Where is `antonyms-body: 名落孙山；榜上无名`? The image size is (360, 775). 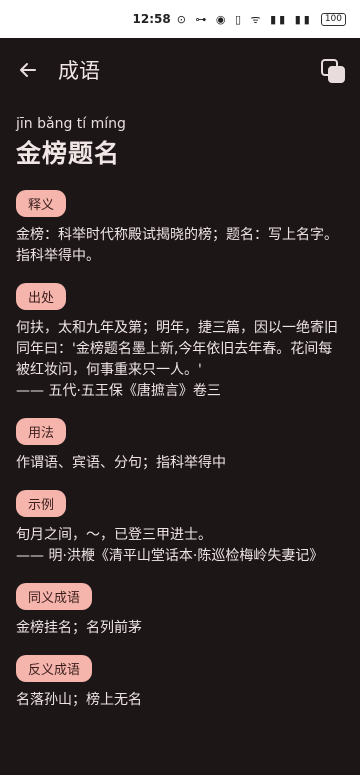
antonyms-body: 名落孙山；榜上无名 is located at coordinates (79, 700).